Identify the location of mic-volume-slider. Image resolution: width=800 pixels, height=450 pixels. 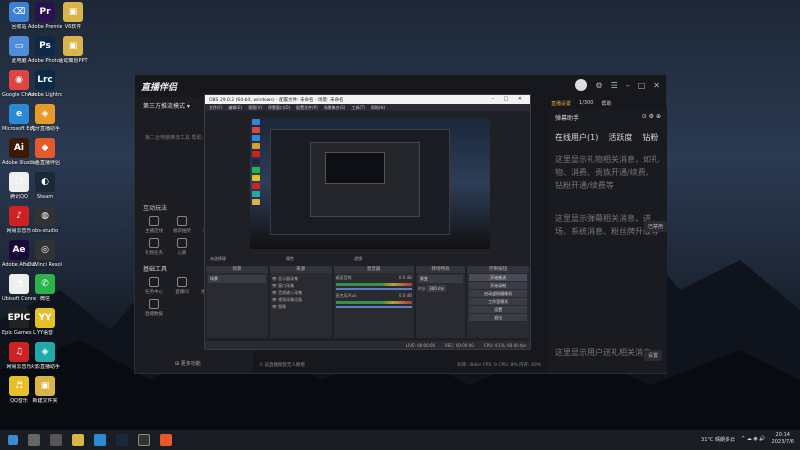
(373, 307).